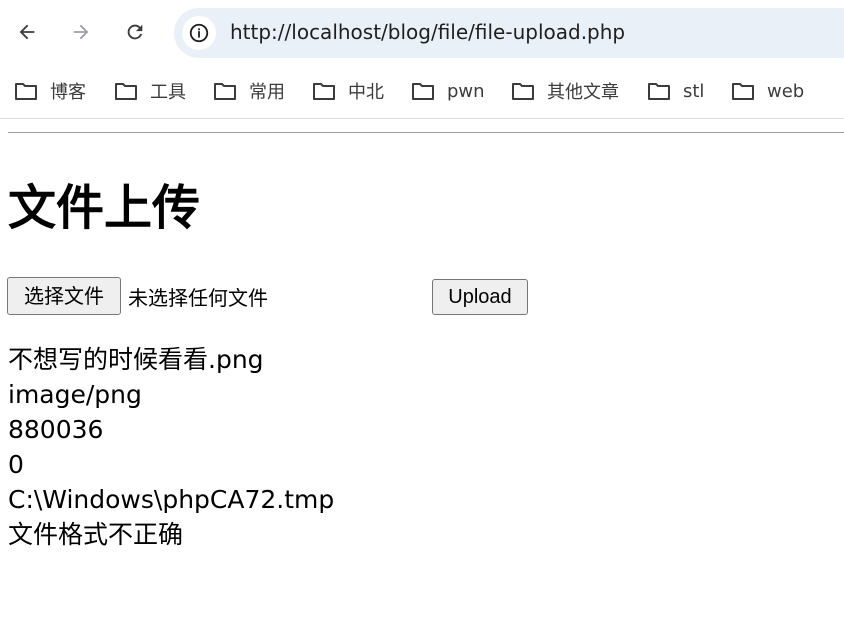  Describe the element at coordinates (136, 359) in the screenshot. I see `output-file-name: 不想写的时候看看.png` at that location.